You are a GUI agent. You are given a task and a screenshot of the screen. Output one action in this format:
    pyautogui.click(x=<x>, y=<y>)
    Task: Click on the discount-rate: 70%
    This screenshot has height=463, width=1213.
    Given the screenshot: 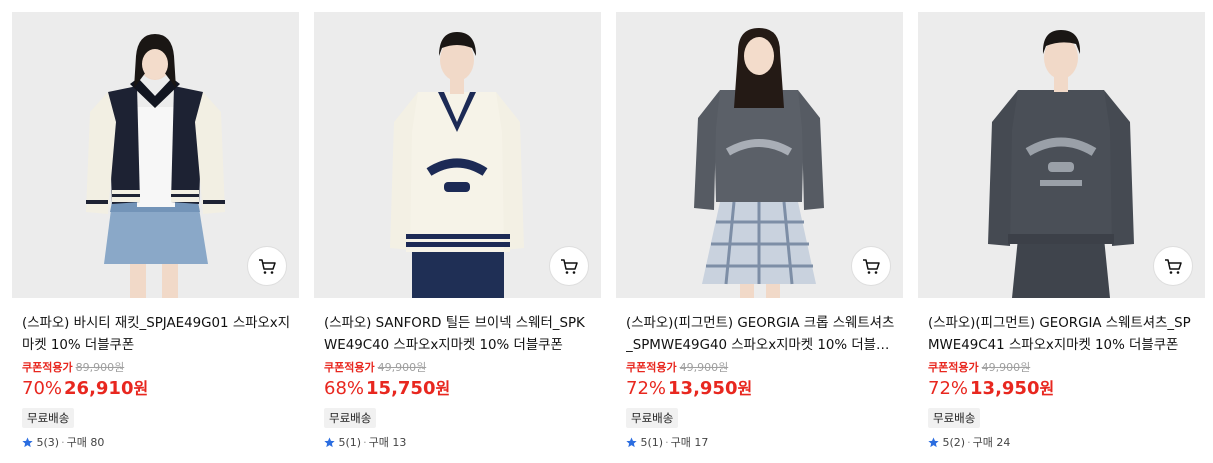 What is the action you would take?
    pyautogui.click(x=42, y=388)
    